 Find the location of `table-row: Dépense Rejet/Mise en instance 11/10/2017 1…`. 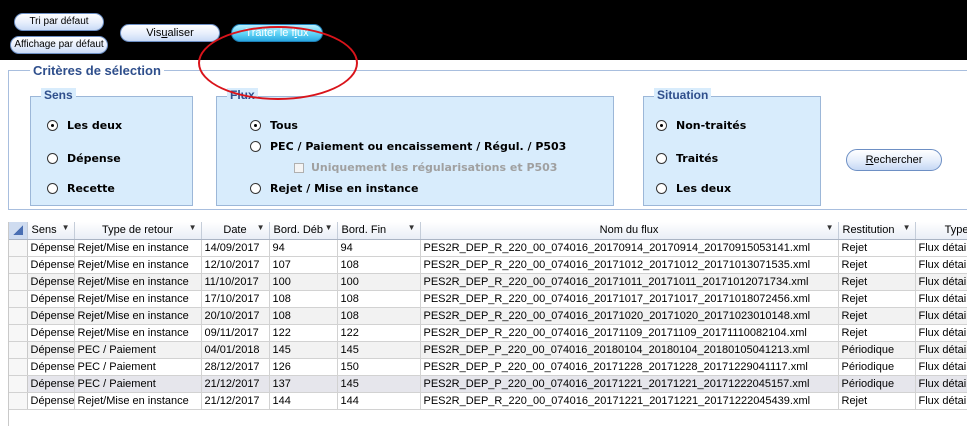

table-row: Dépense Rejet/Mise en instance 11/10/2017 1… is located at coordinates (488, 282).